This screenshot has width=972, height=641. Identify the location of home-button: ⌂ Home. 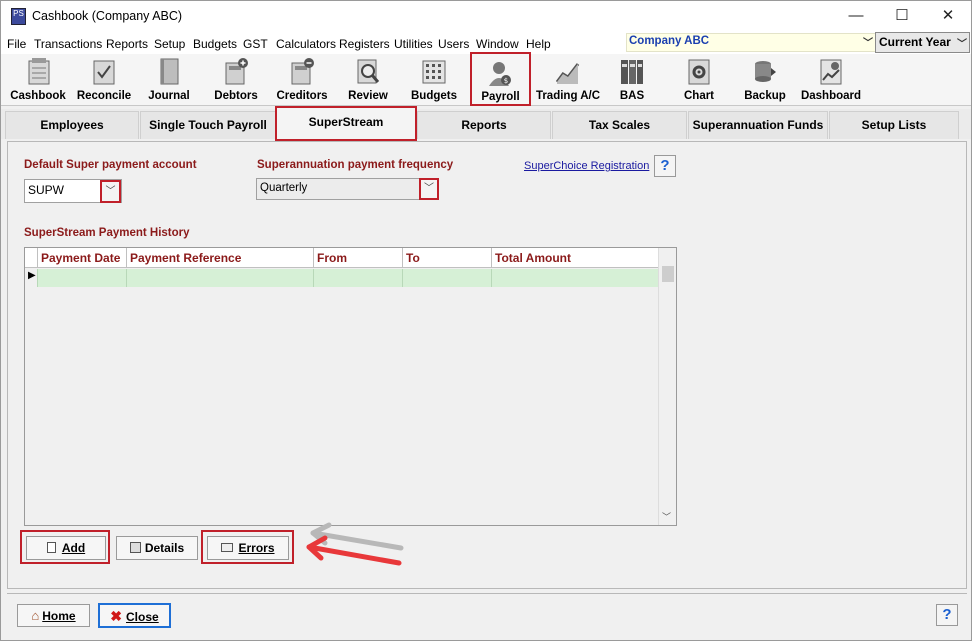
(53, 615).